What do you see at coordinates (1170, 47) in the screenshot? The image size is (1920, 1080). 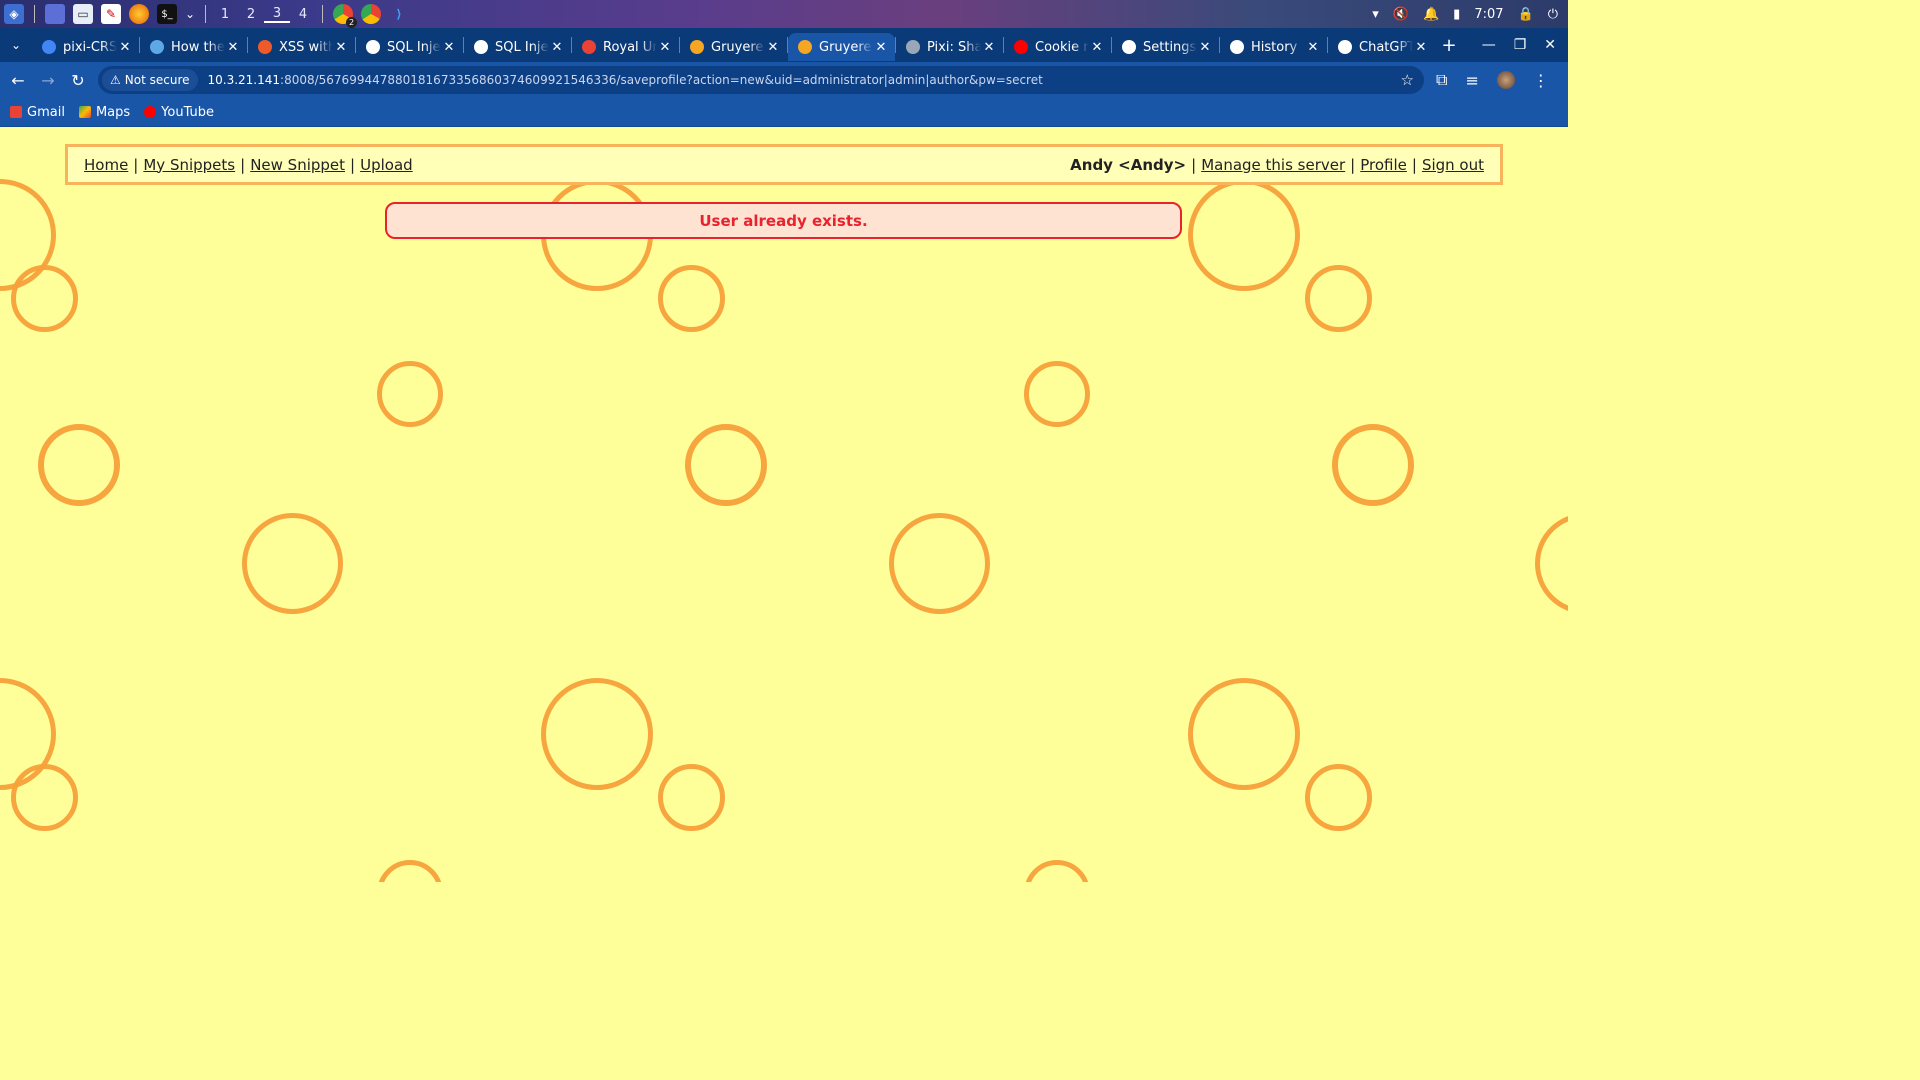 I see `tab-title: Settings` at bounding box center [1170, 47].